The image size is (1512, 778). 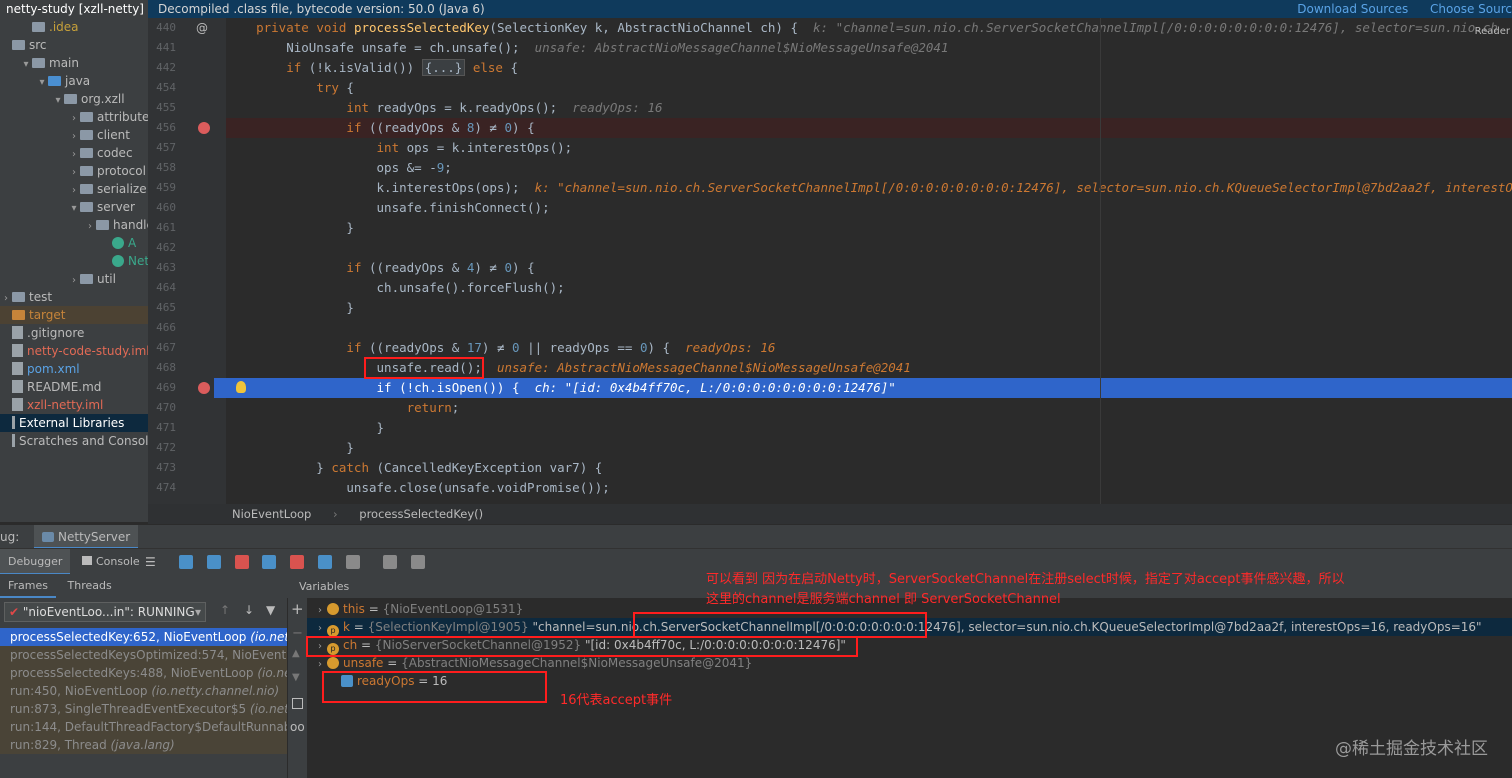 I want to click on glasses-icon: oo, so click(x=297, y=727).